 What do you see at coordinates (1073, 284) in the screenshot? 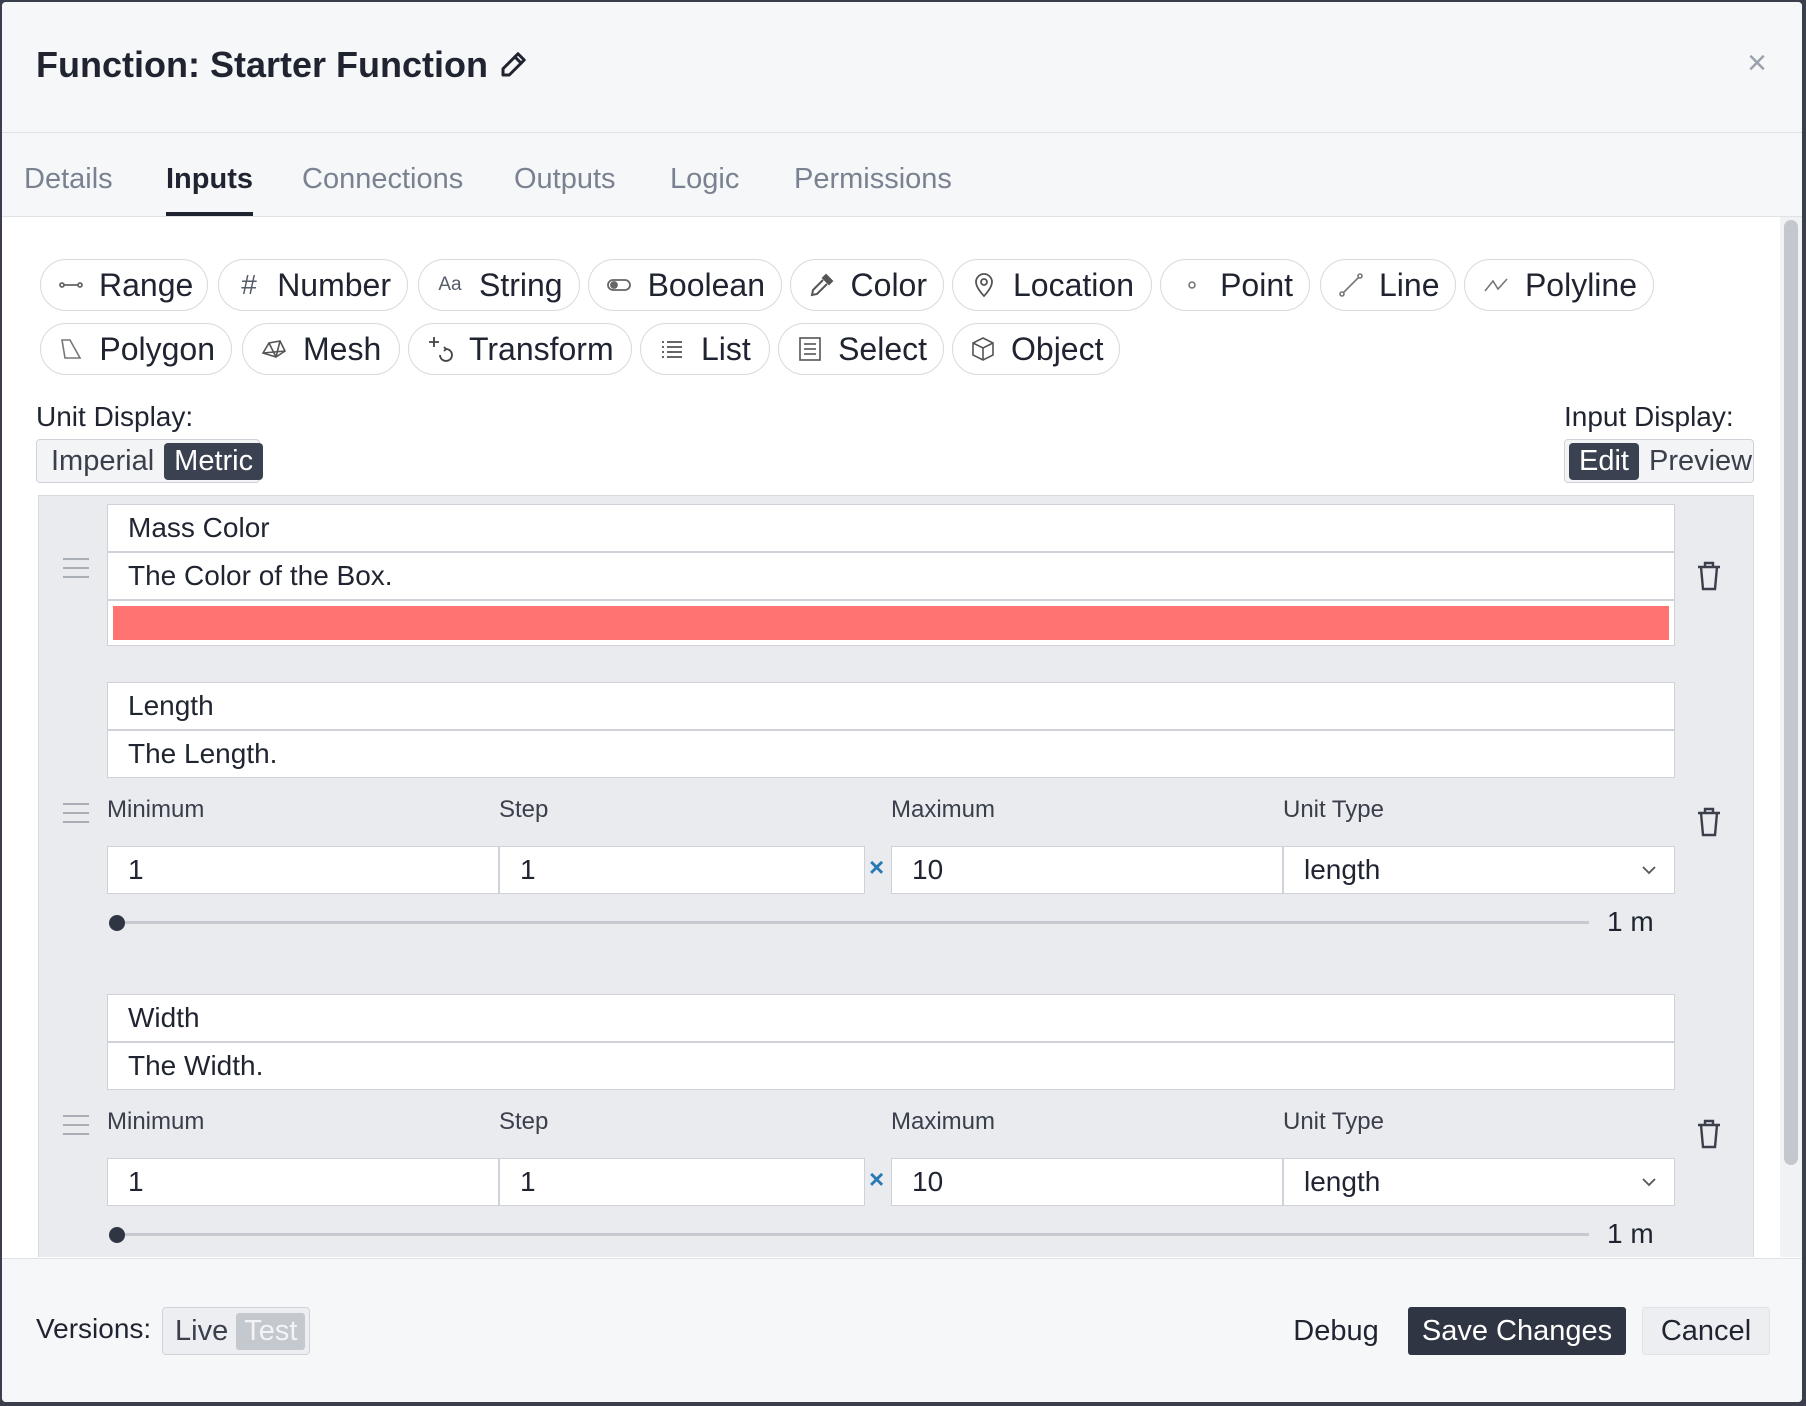
I see `chip-label: Location` at bounding box center [1073, 284].